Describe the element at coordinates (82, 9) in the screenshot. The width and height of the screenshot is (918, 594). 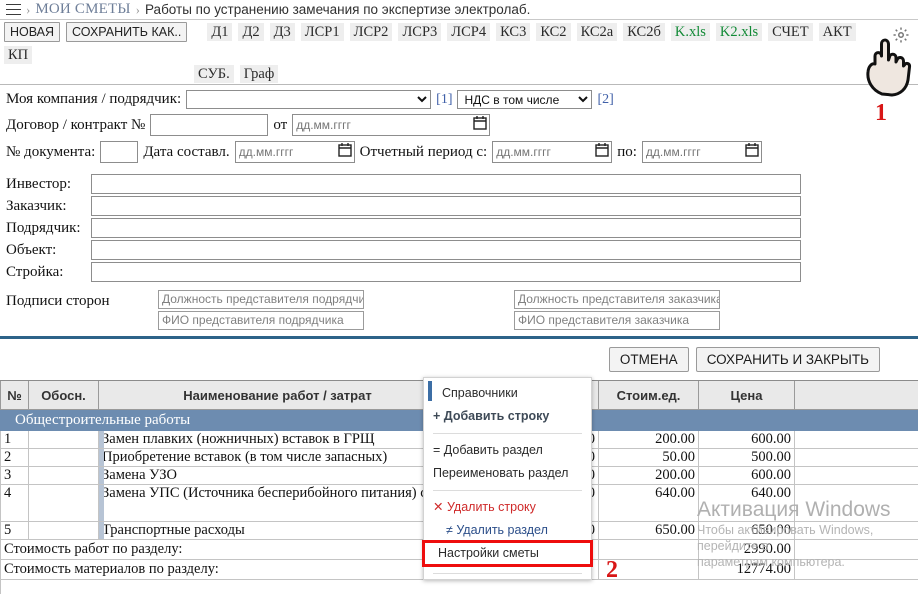
I see `breadcrumb-root: МОИ СМЕТЫ` at that location.